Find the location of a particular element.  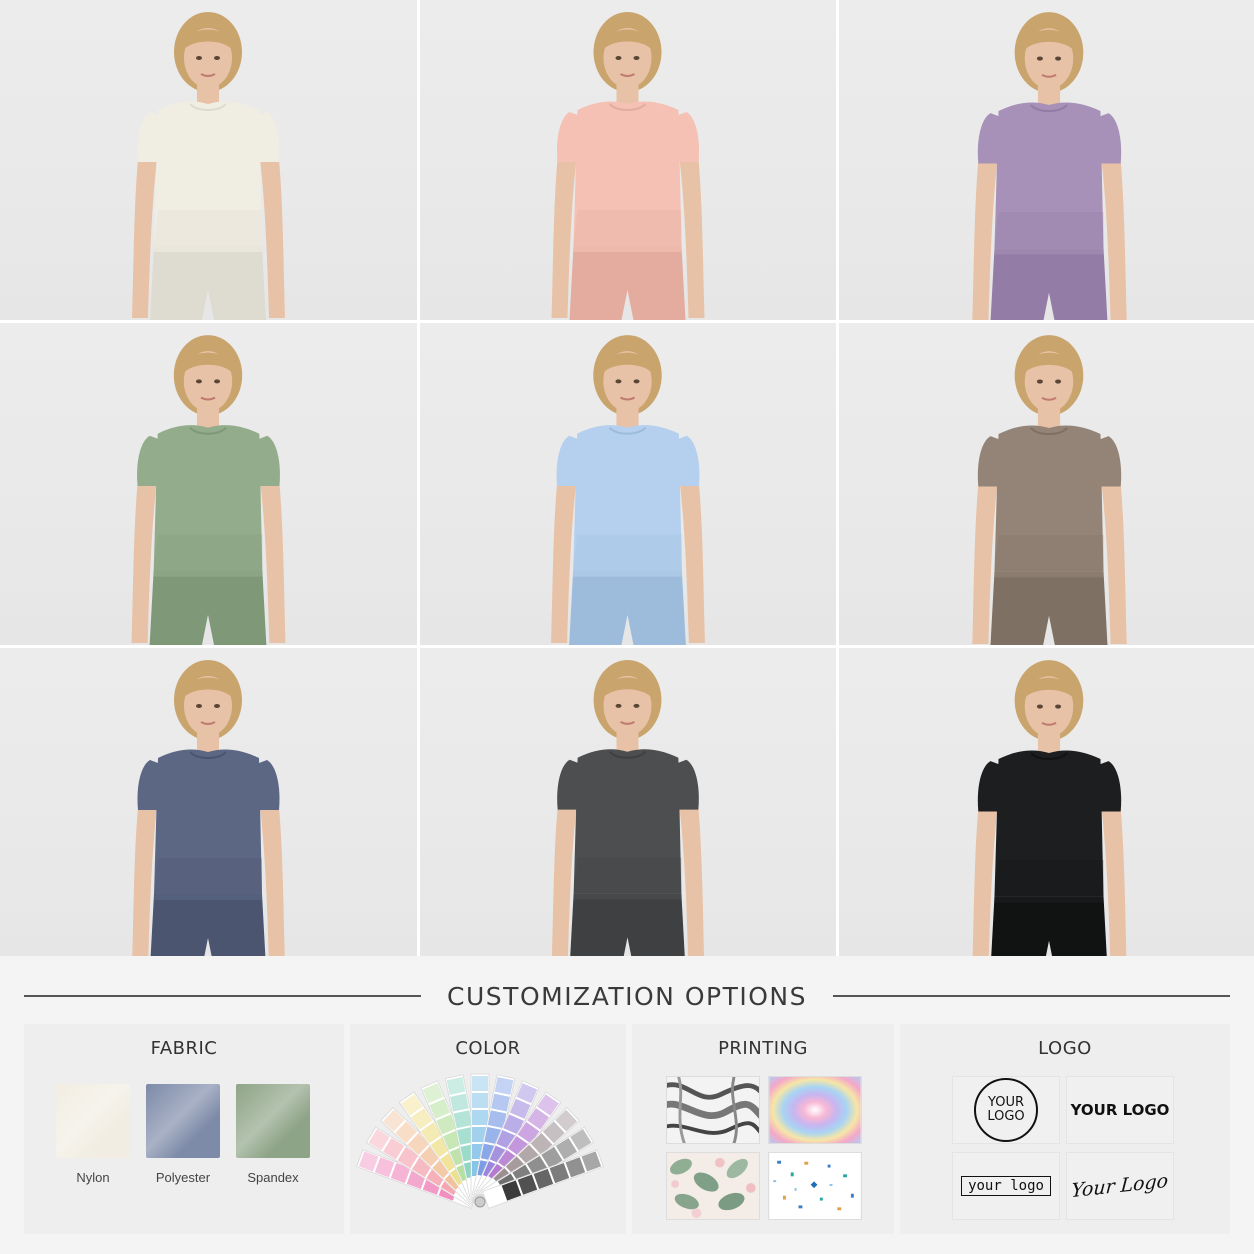

terrazzo-pattern-icon is located at coordinates (815, 1186).